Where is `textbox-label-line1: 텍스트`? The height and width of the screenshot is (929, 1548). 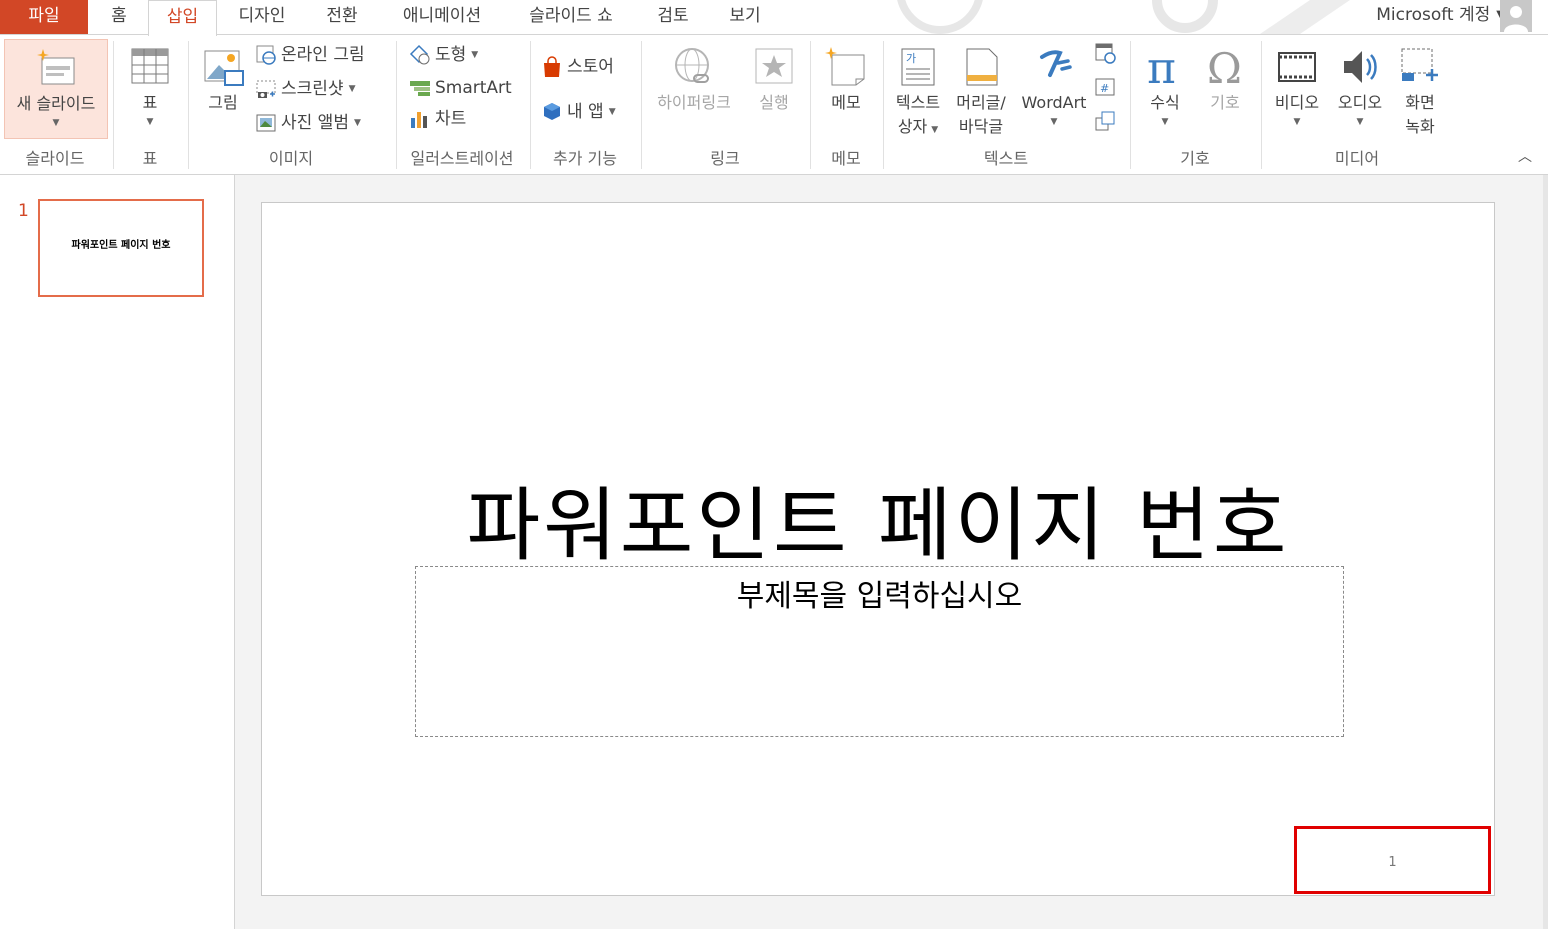 textbox-label-line1: 텍스트 is located at coordinates (918, 102).